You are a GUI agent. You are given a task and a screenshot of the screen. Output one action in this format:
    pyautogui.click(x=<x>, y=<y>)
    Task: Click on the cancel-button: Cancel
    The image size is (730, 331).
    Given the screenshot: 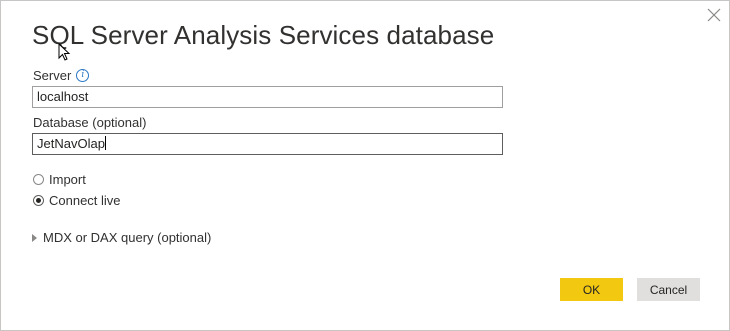 What is the action you would take?
    pyautogui.click(x=668, y=289)
    